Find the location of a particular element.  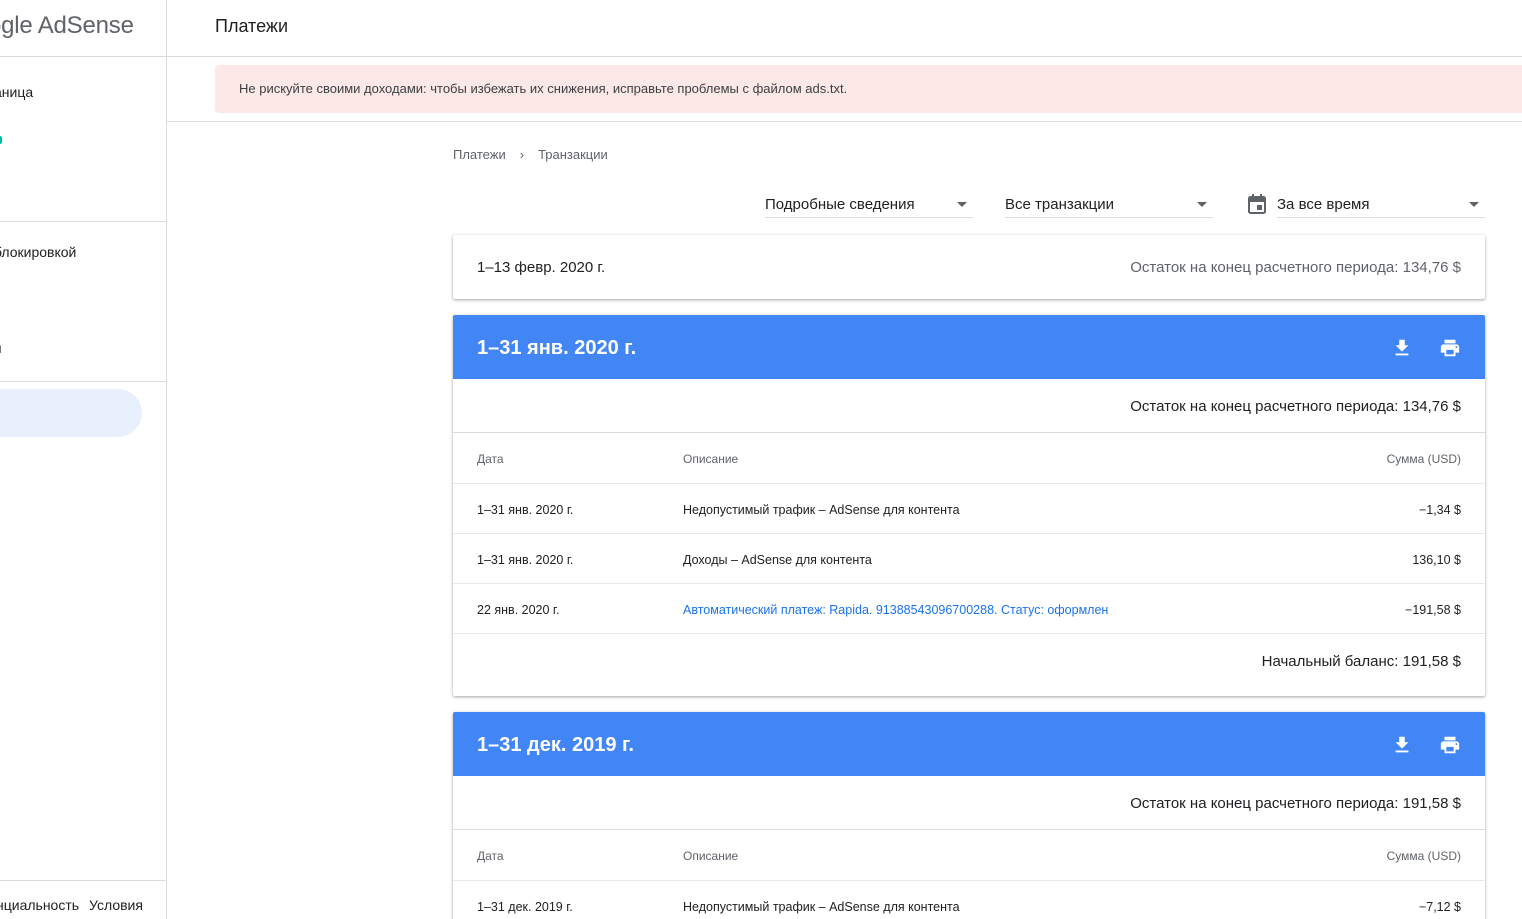

date-range-select: За все время is located at coordinates (1381, 203).